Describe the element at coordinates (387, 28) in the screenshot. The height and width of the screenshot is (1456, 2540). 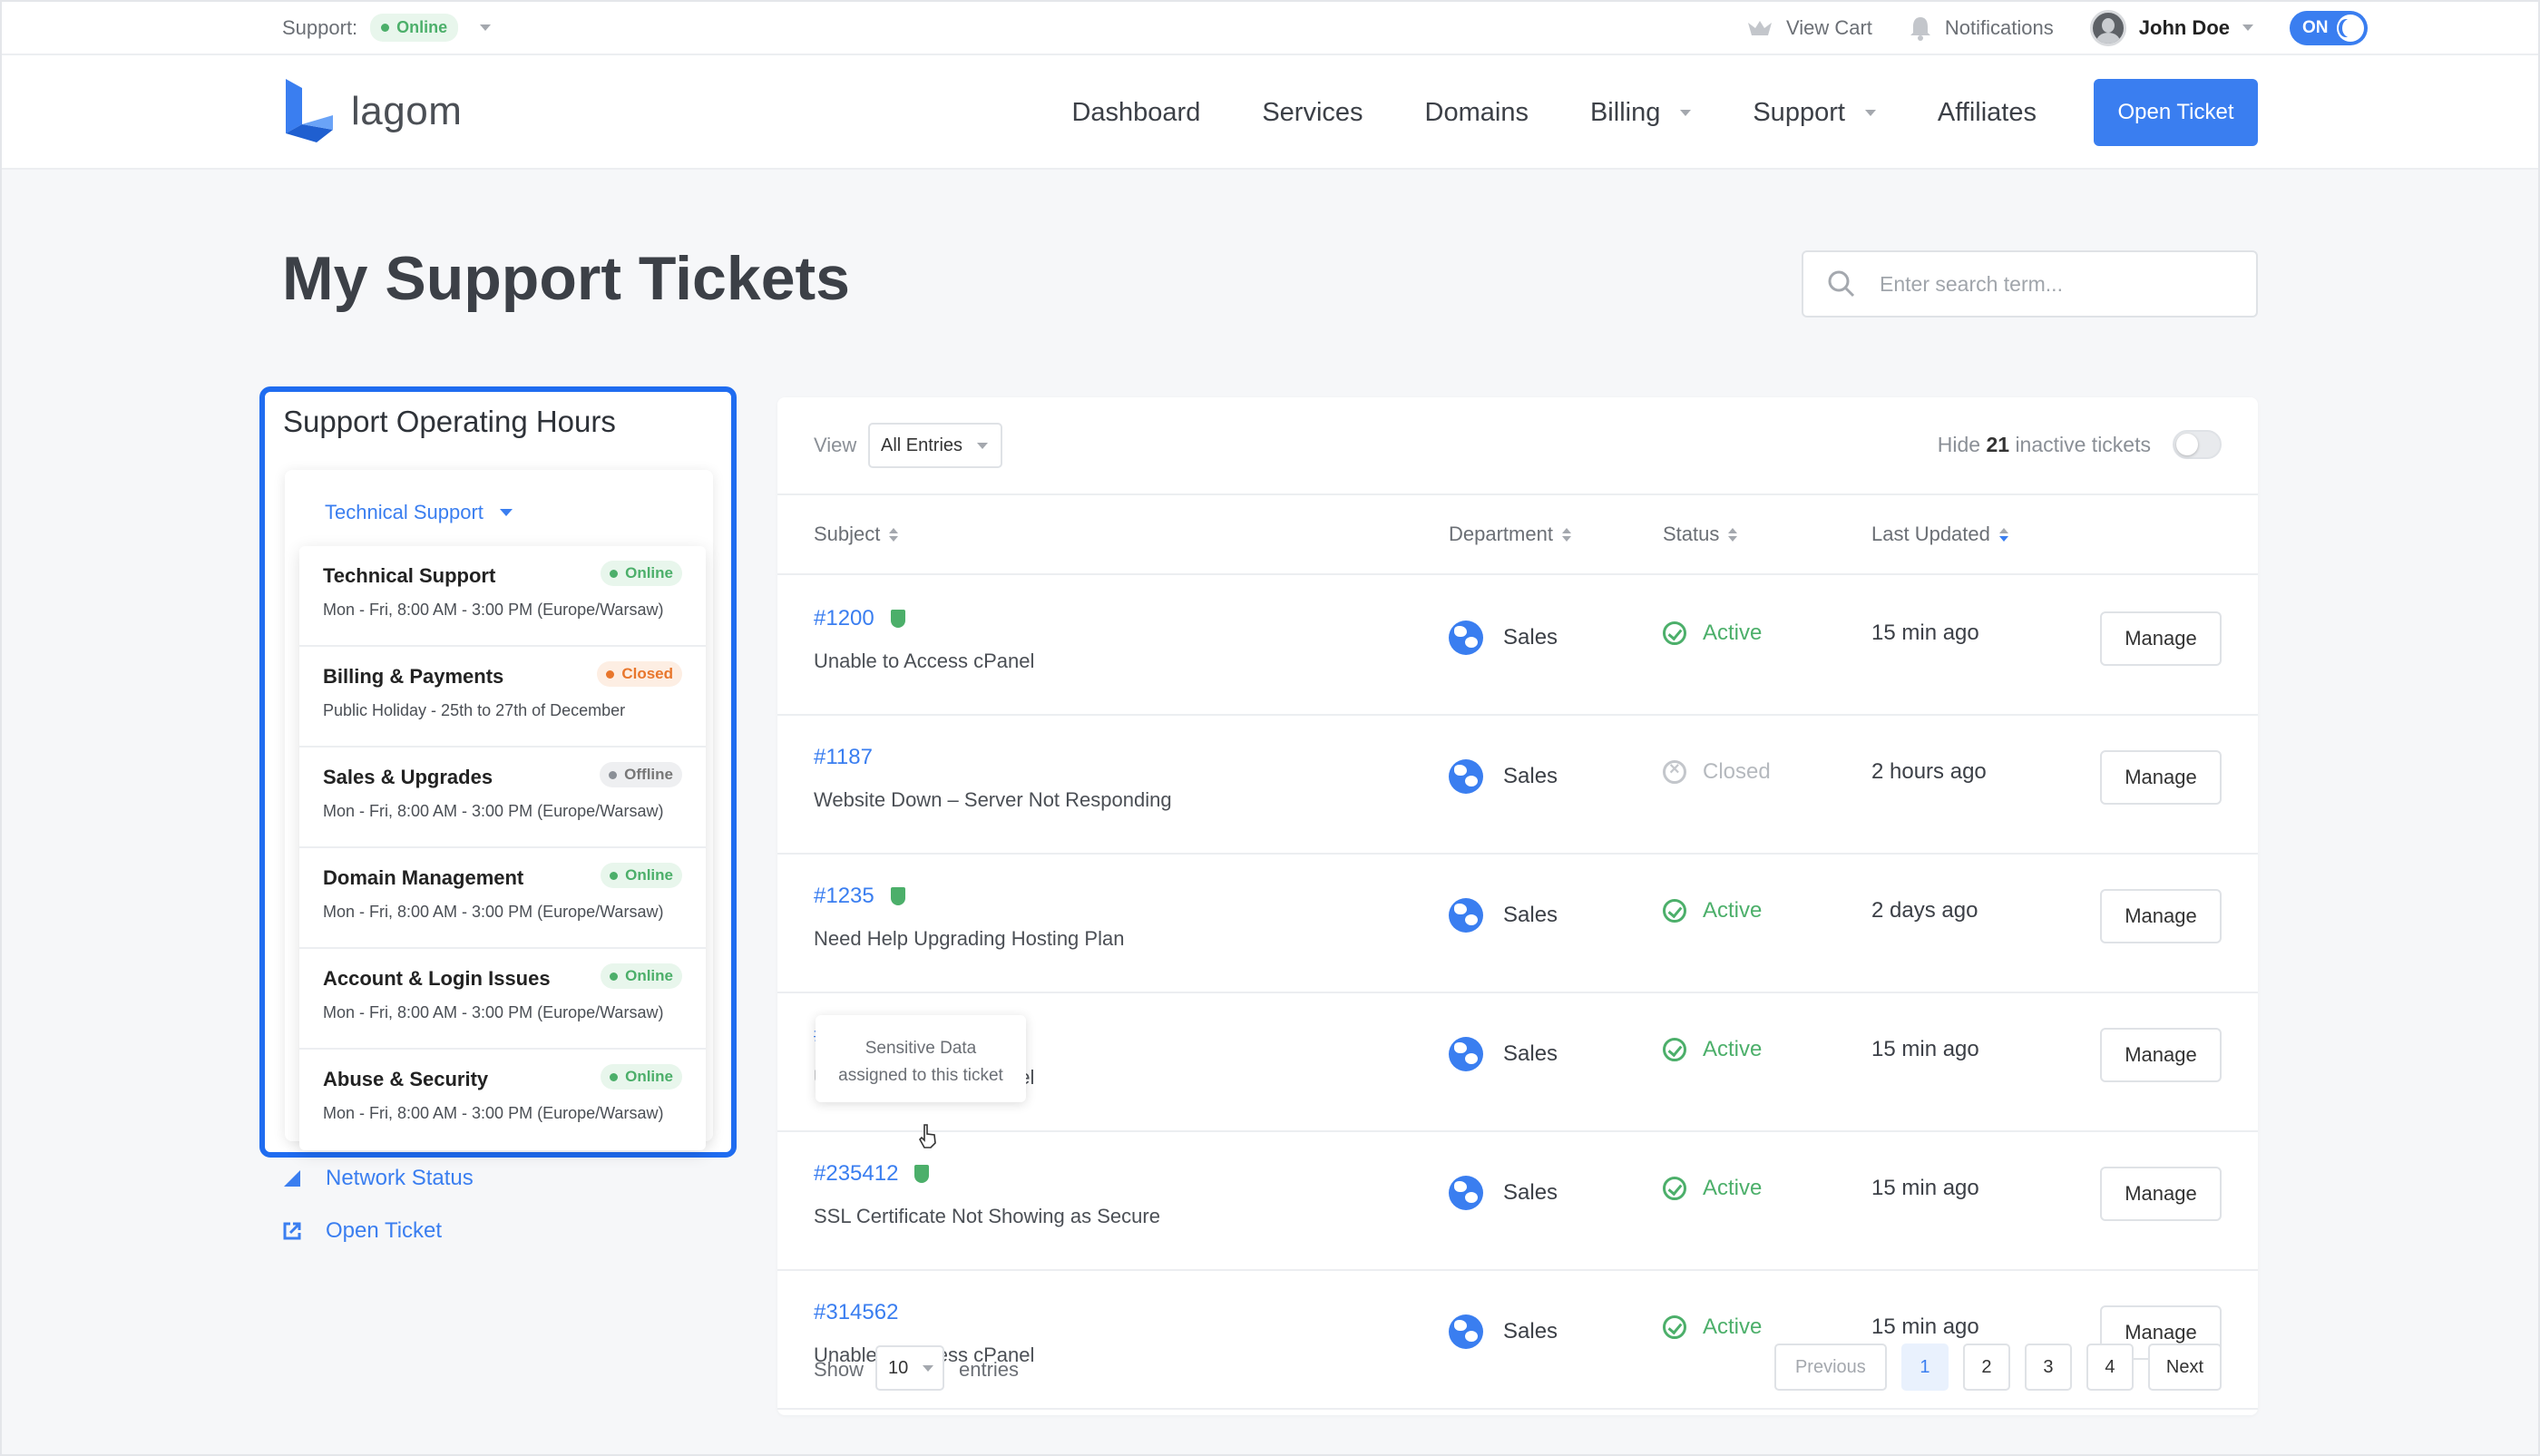
I see `support-status: Support: Online` at that location.